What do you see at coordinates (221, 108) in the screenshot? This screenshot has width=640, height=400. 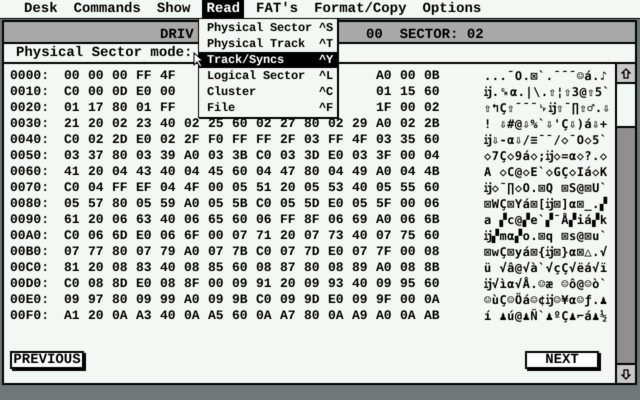 I see `menu-item-label: File` at bounding box center [221, 108].